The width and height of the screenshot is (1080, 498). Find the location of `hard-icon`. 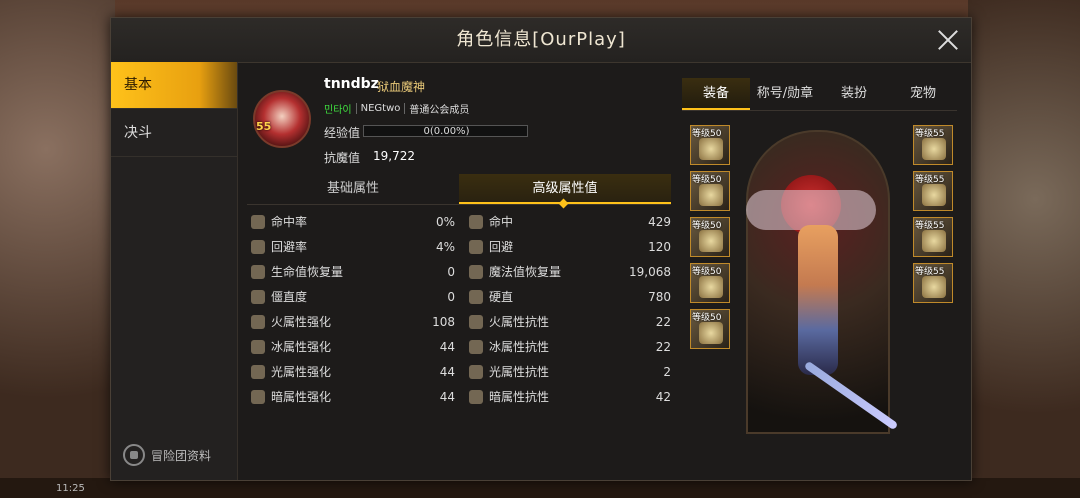

hard-icon is located at coordinates (476, 297).